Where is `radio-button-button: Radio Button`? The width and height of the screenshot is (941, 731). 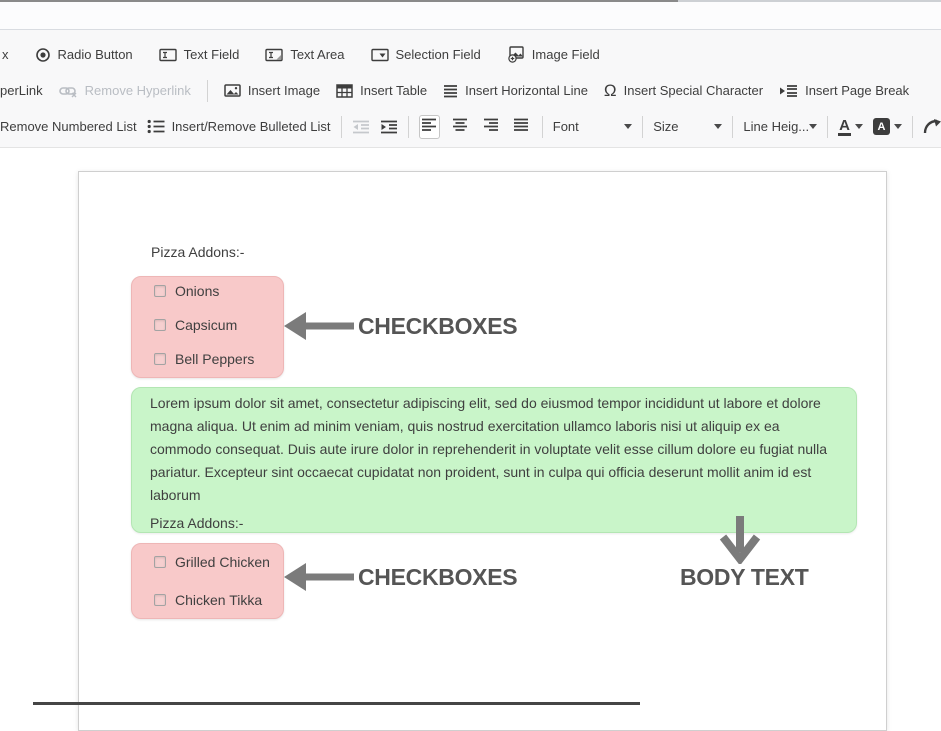
radio-button-button: Radio Button is located at coordinates (84, 55).